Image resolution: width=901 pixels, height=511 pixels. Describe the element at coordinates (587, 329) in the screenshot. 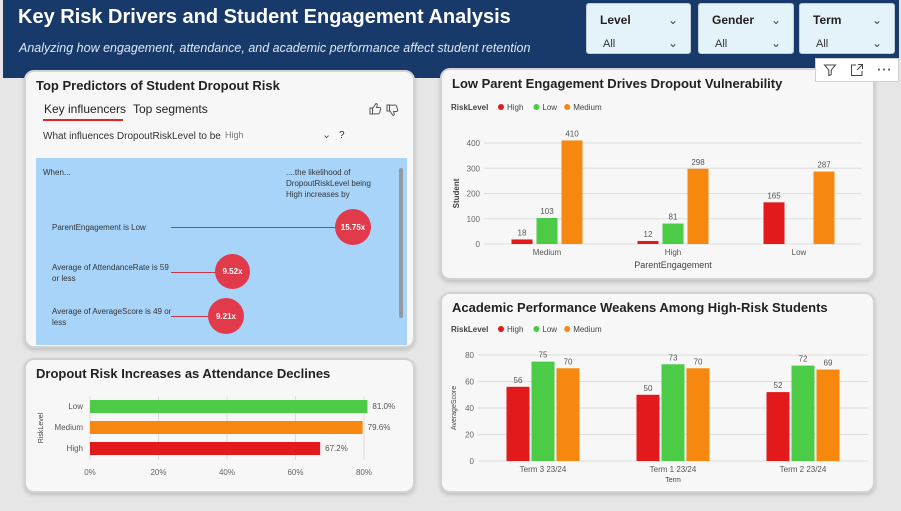

I see `legend-item: Medium` at that location.